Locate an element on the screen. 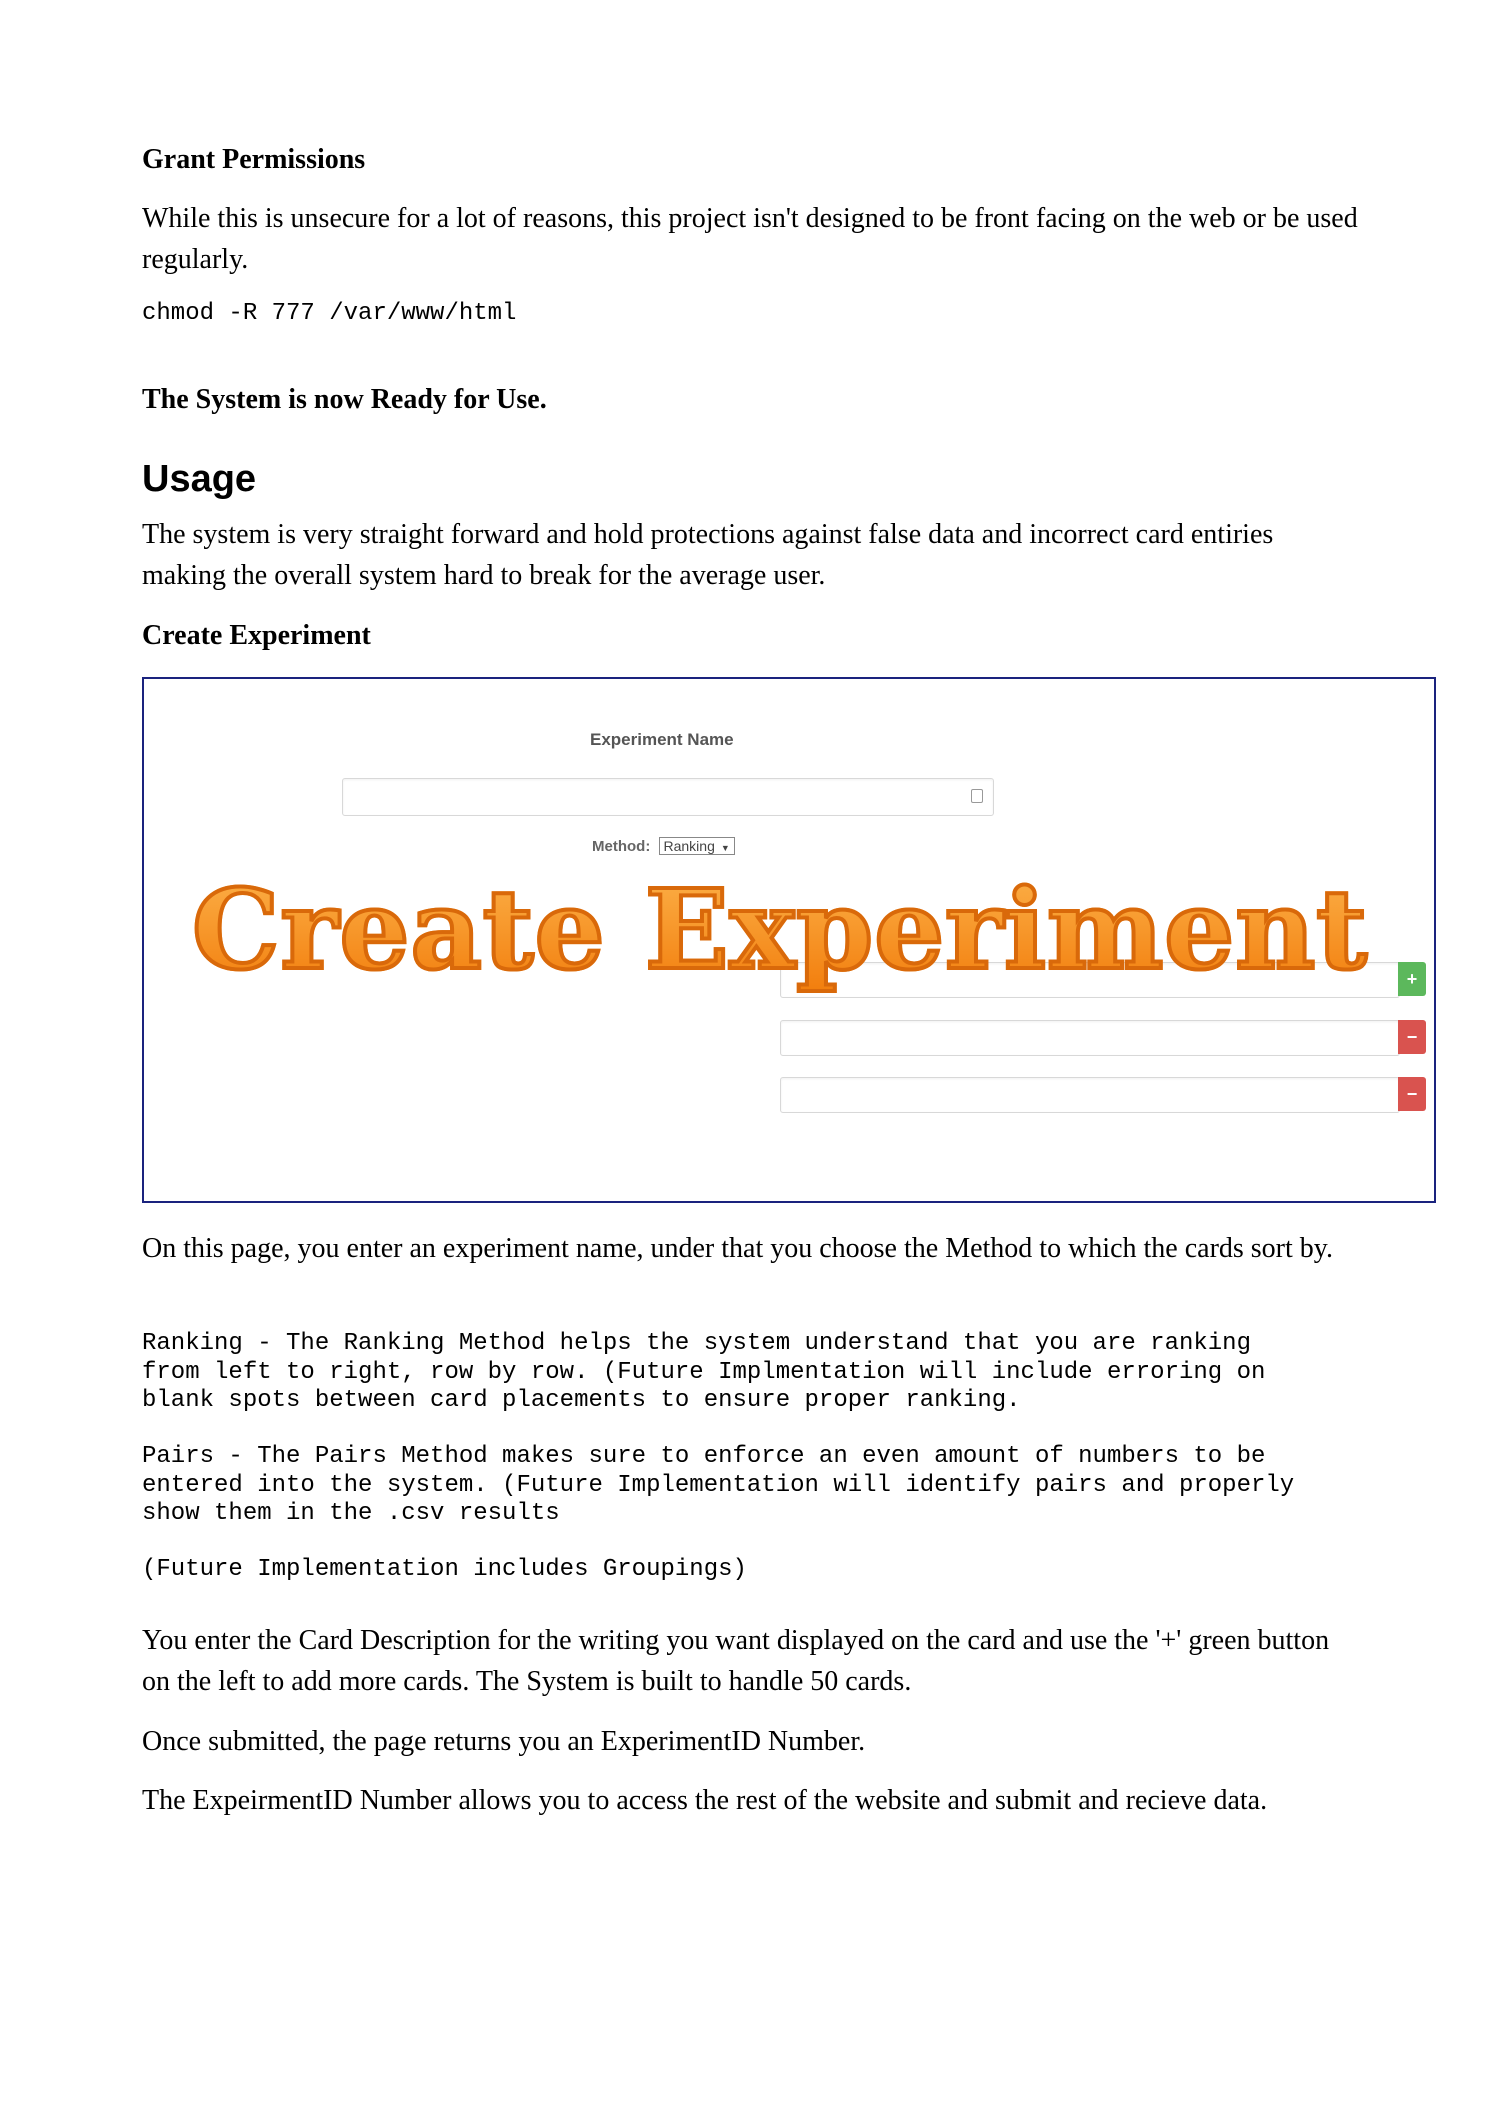 This screenshot has height=2105, width=1488. experiment-name-label: Experiment Name is located at coordinates (662, 739).